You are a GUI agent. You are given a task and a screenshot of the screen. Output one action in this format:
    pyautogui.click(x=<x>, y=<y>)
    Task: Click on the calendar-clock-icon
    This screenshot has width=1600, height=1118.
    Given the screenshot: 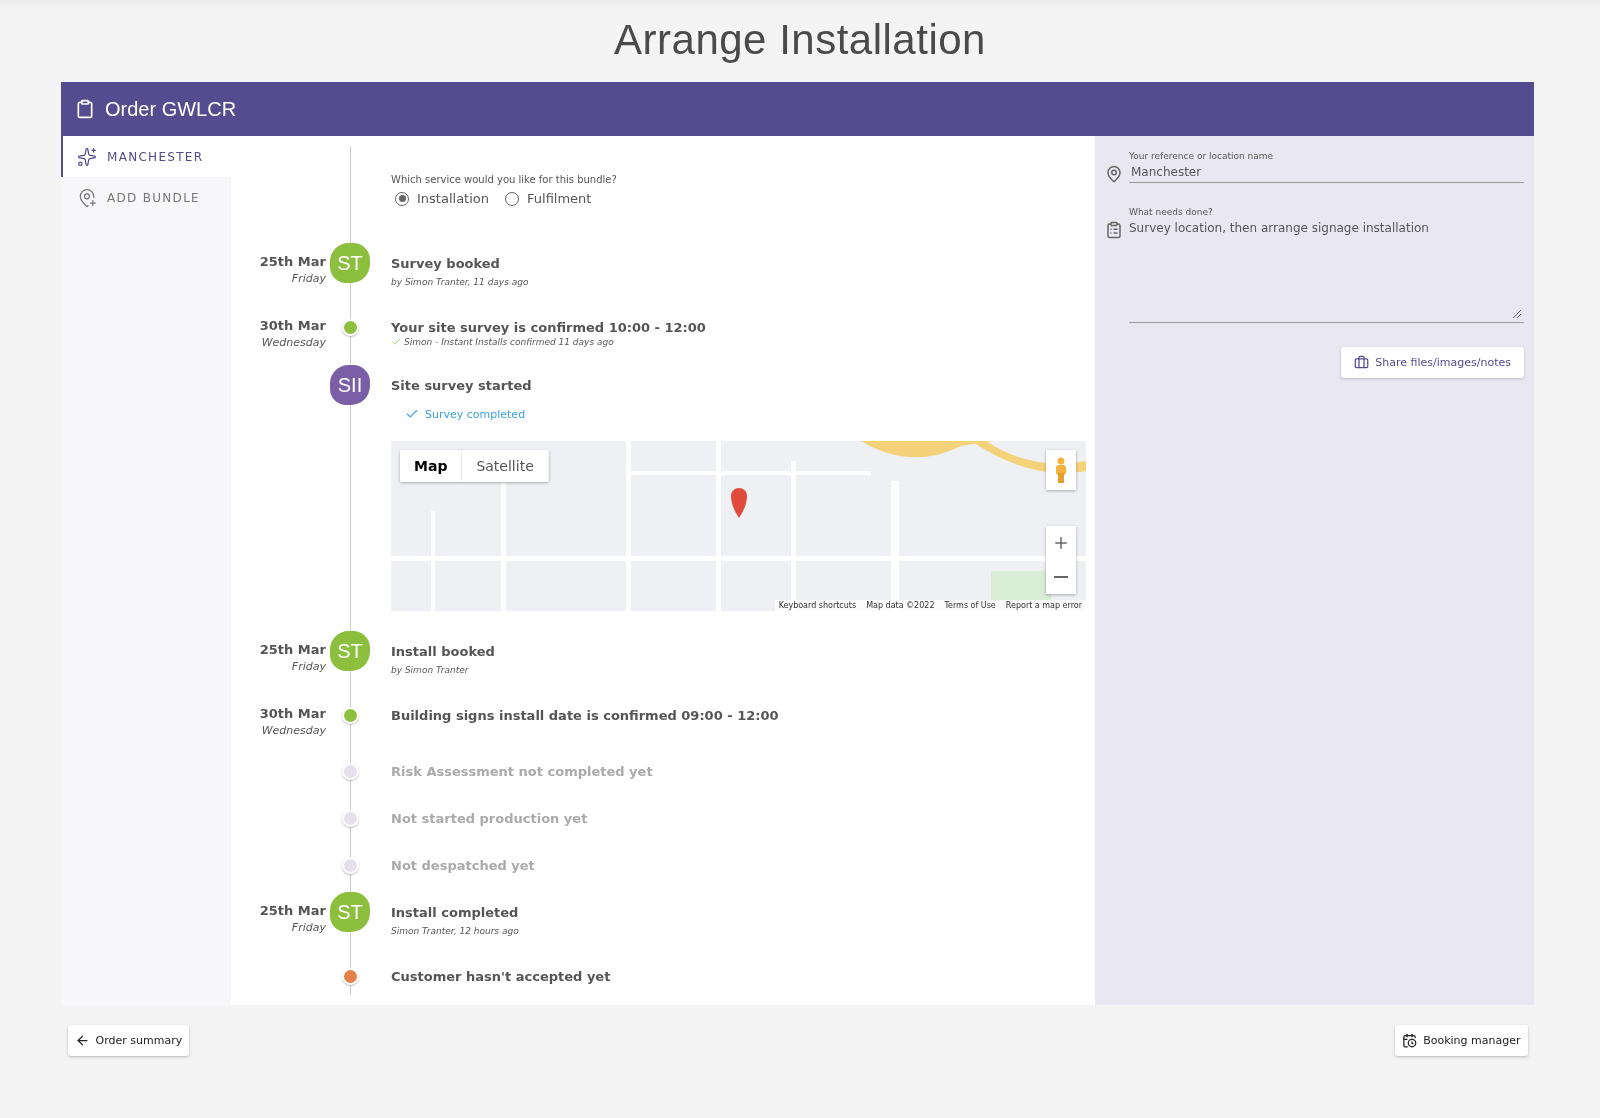 What is the action you would take?
    pyautogui.click(x=1410, y=1040)
    